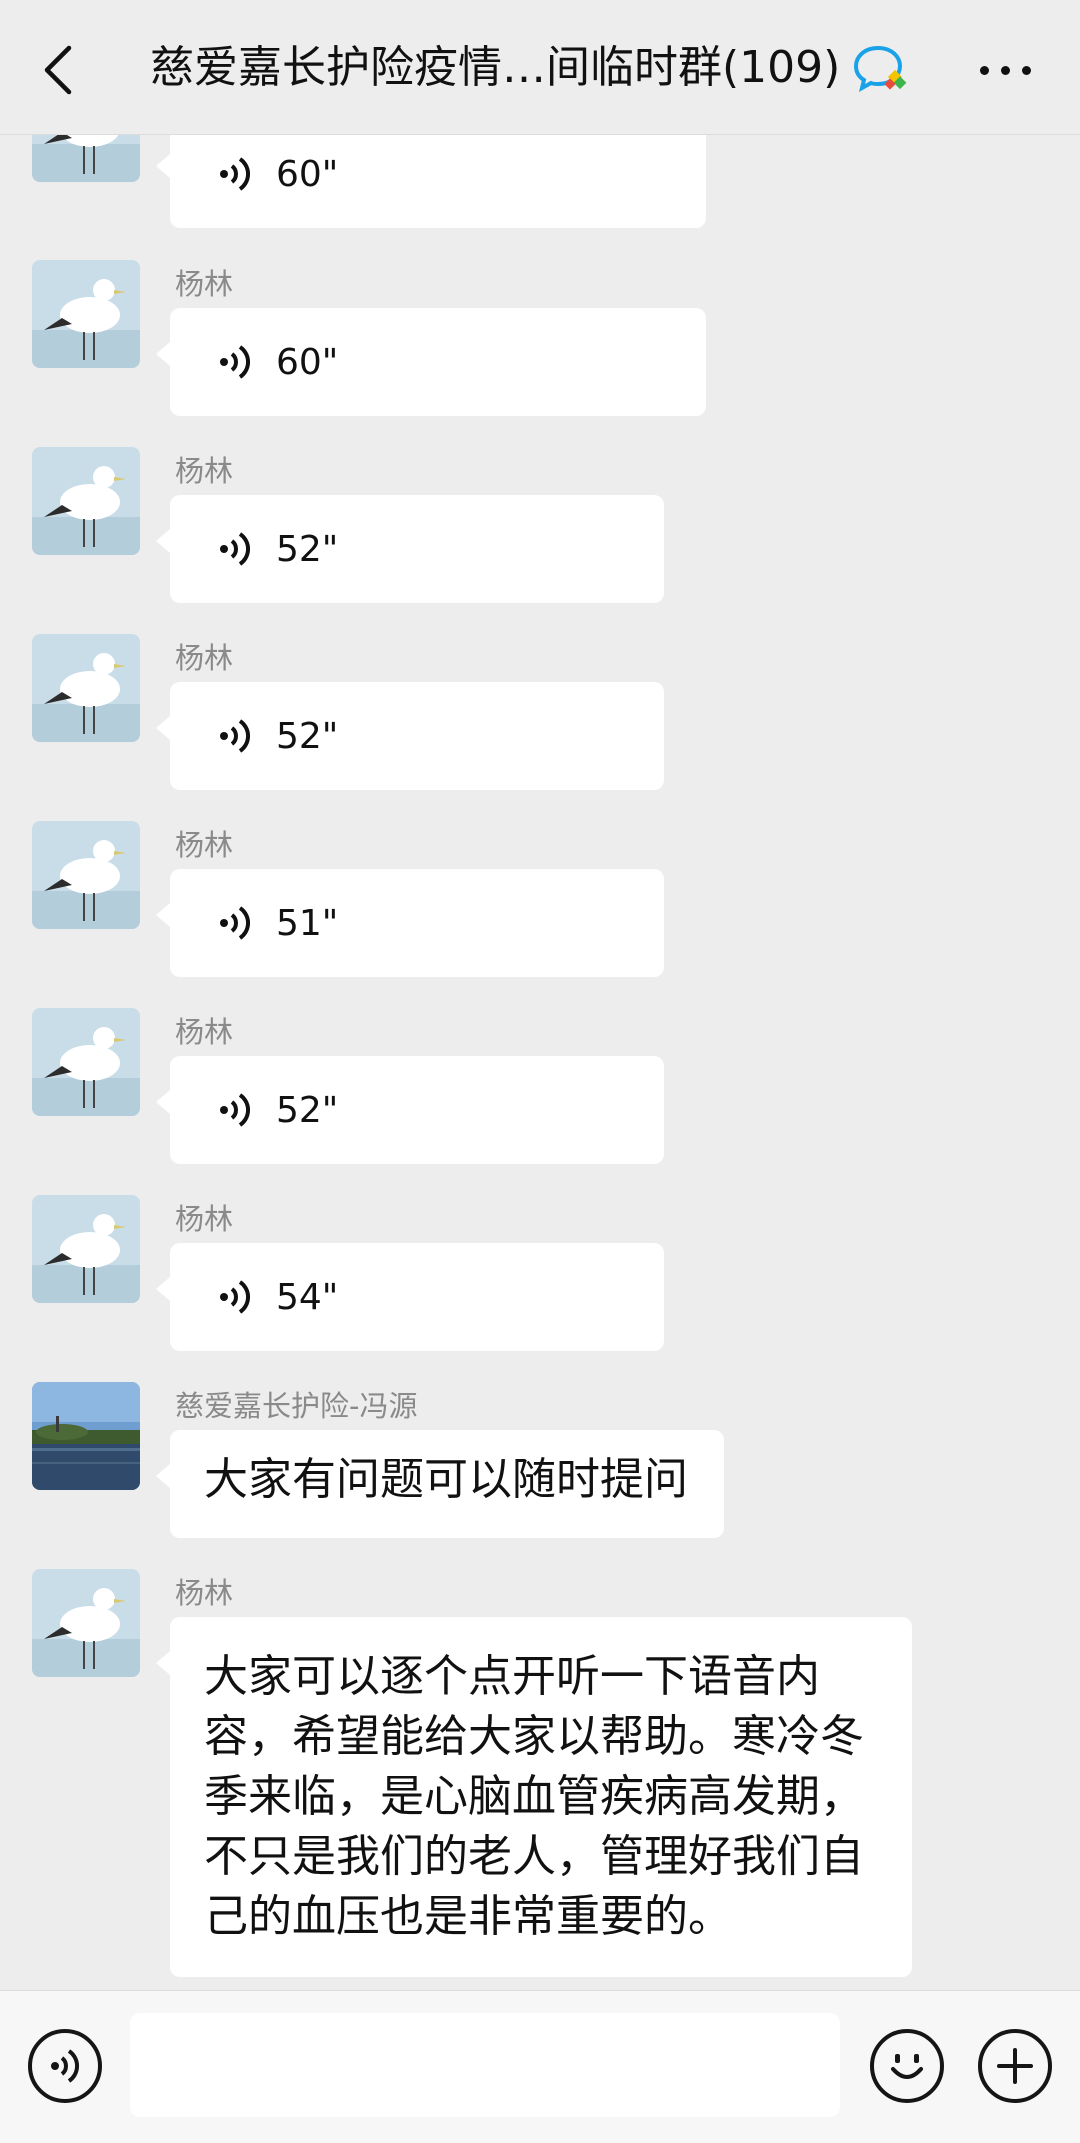  What do you see at coordinates (410, 923) in the screenshot?
I see `voice-message-bubble: 51"` at bounding box center [410, 923].